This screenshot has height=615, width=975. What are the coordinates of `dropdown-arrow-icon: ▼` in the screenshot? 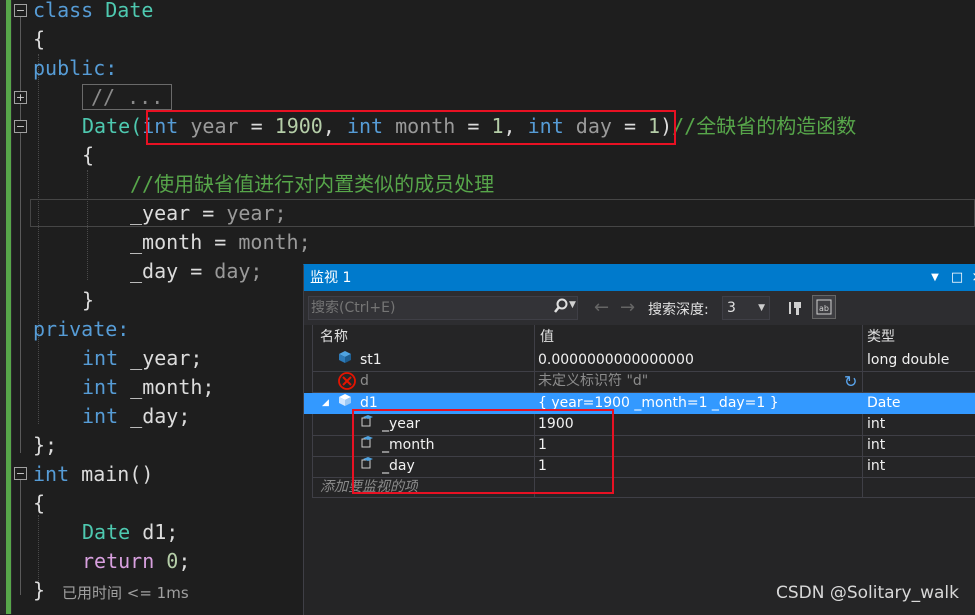 It's located at (935, 278).